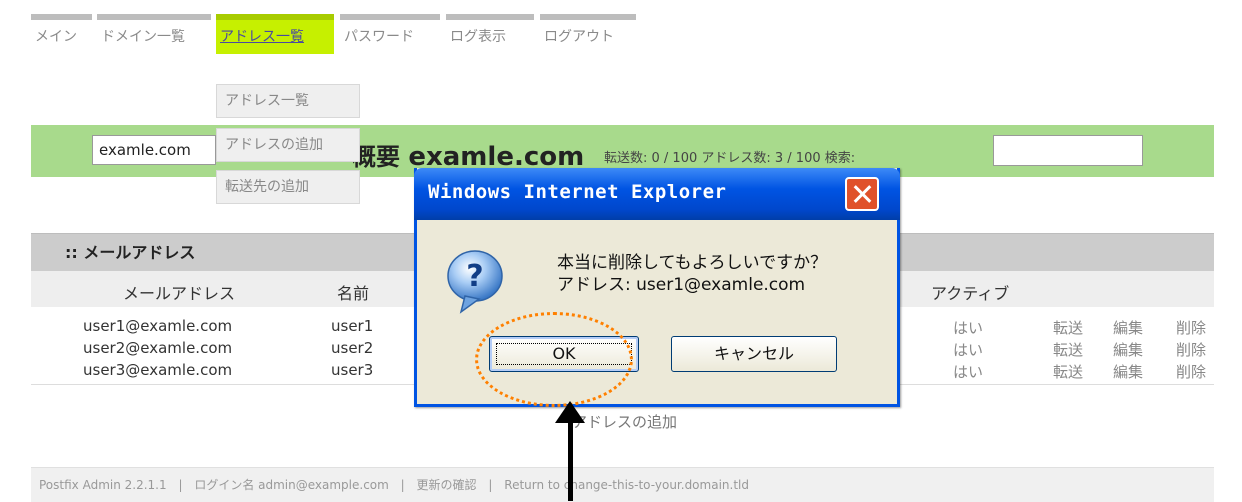 The height and width of the screenshot is (502, 1242). I want to click on dialog-message-line2: アドレス: user1@examle.com, so click(681, 285).